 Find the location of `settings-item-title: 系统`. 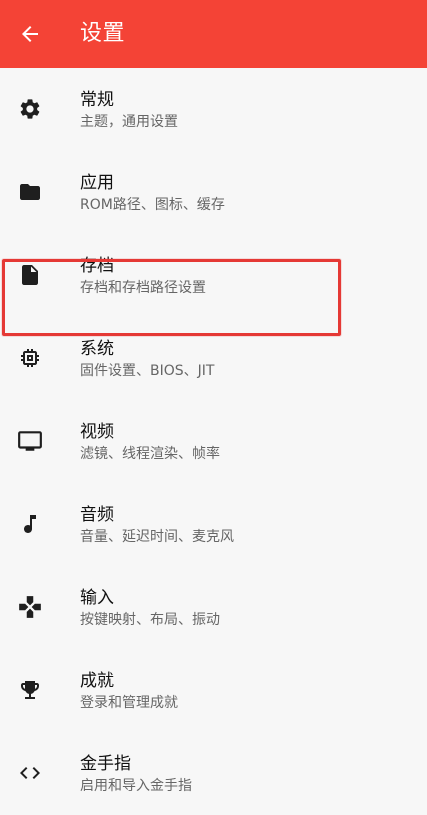

settings-item-title: 系统 is located at coordinates (97, 349).